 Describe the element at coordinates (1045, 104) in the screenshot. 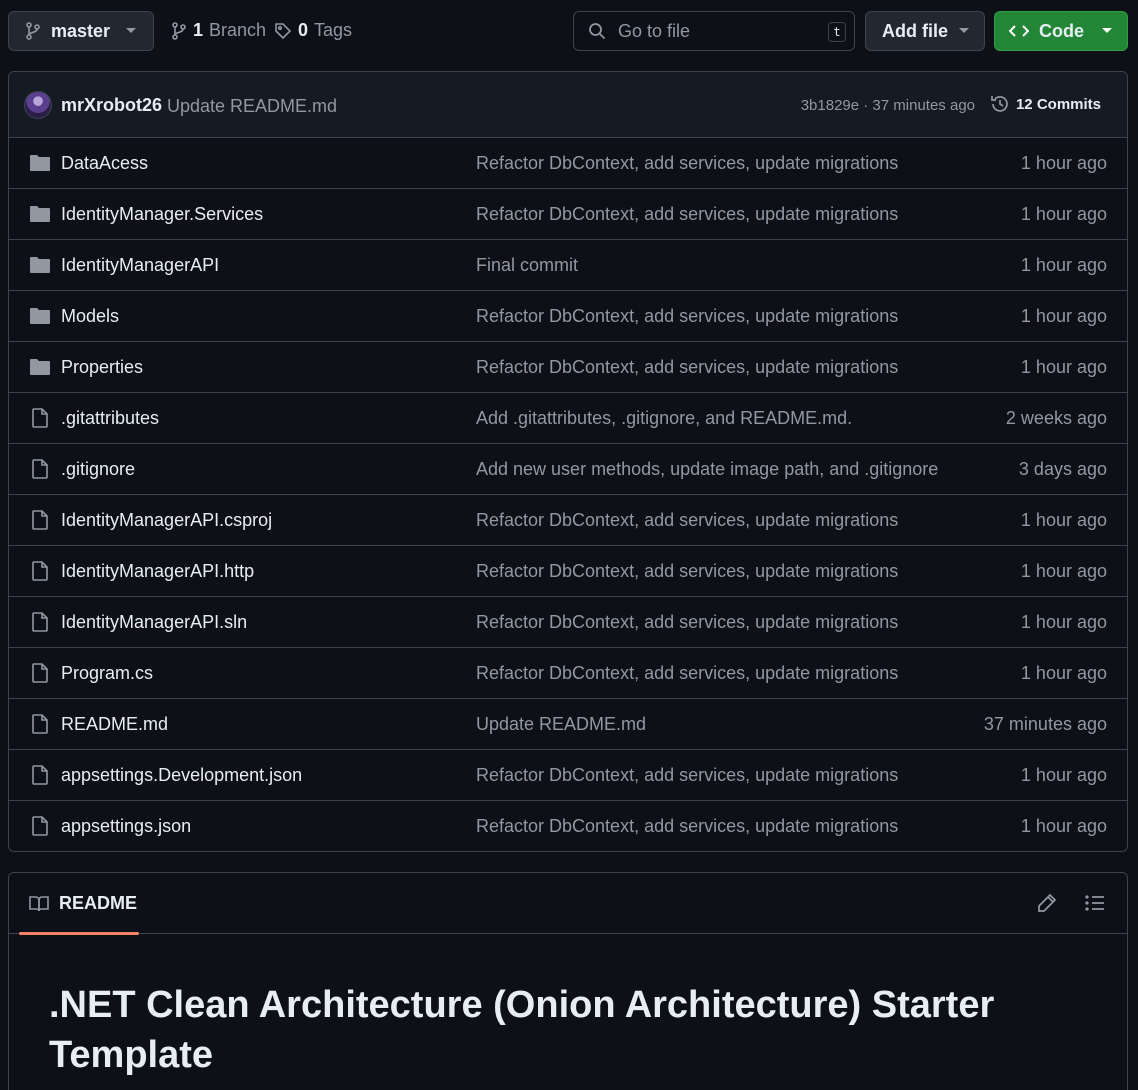

I see `commits-history-link: 12 Commits` at that location.